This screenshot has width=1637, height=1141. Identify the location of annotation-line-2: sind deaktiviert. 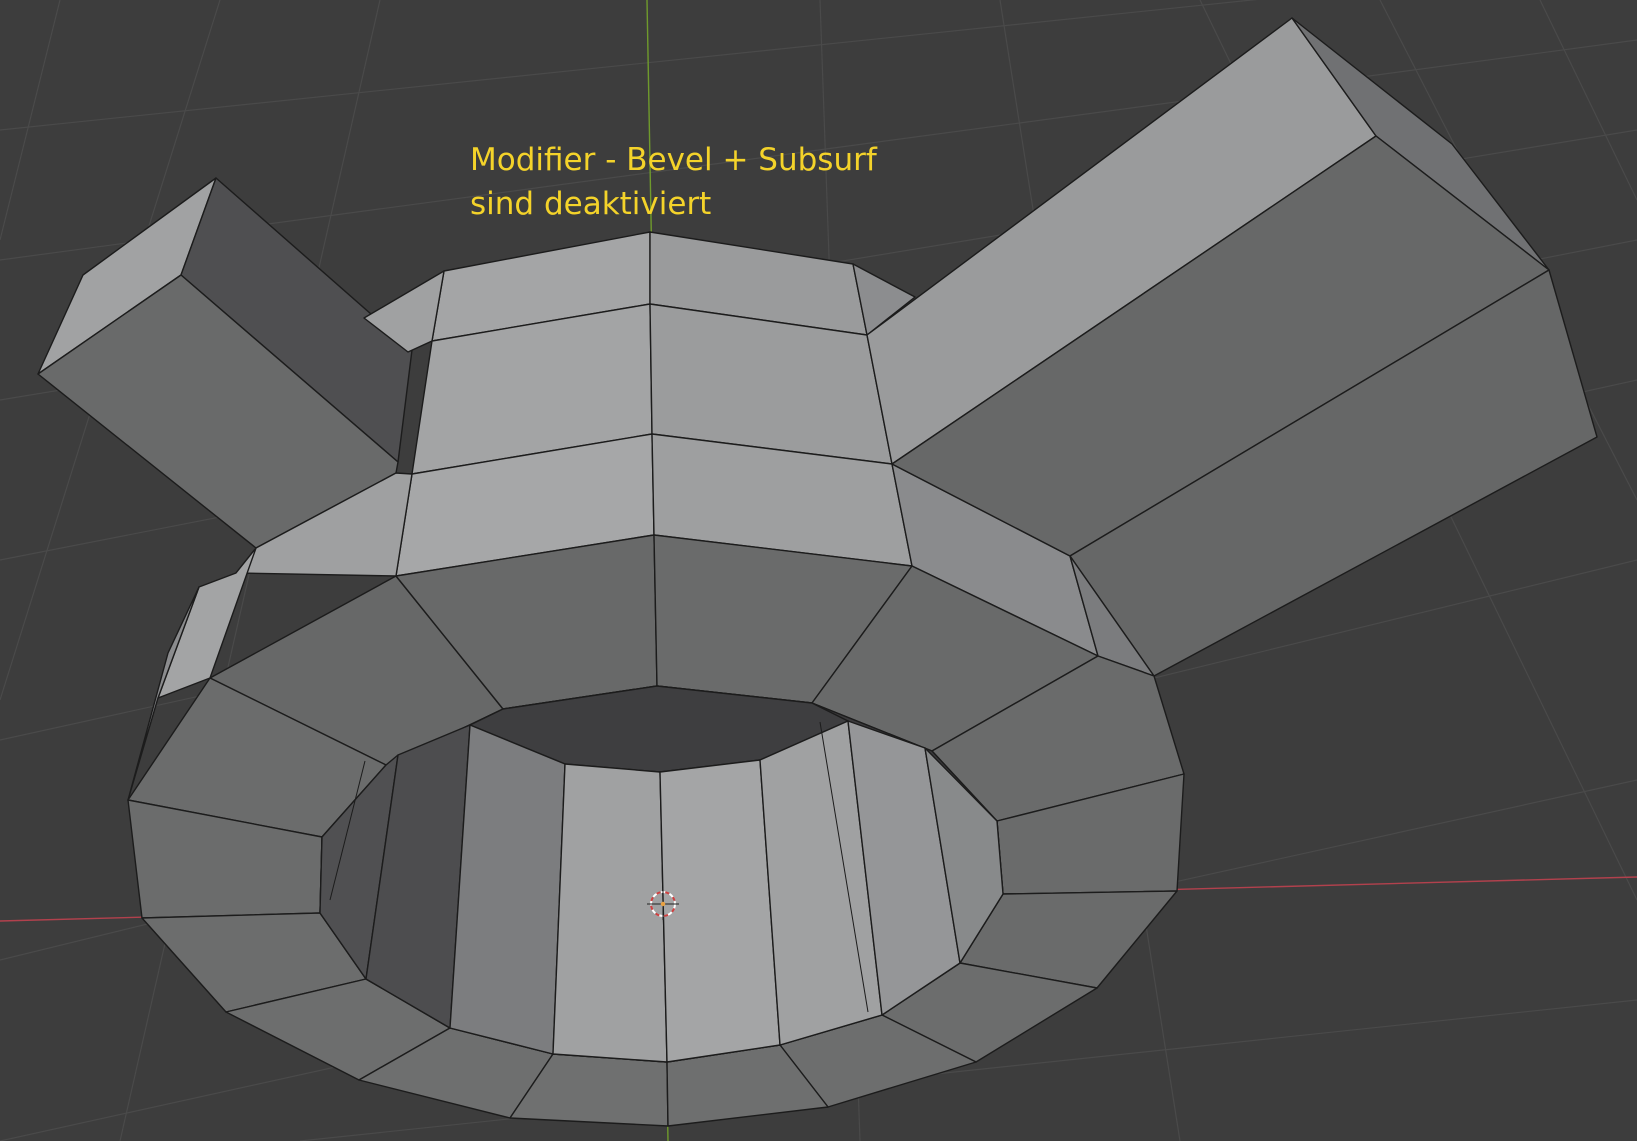
(591, 204).